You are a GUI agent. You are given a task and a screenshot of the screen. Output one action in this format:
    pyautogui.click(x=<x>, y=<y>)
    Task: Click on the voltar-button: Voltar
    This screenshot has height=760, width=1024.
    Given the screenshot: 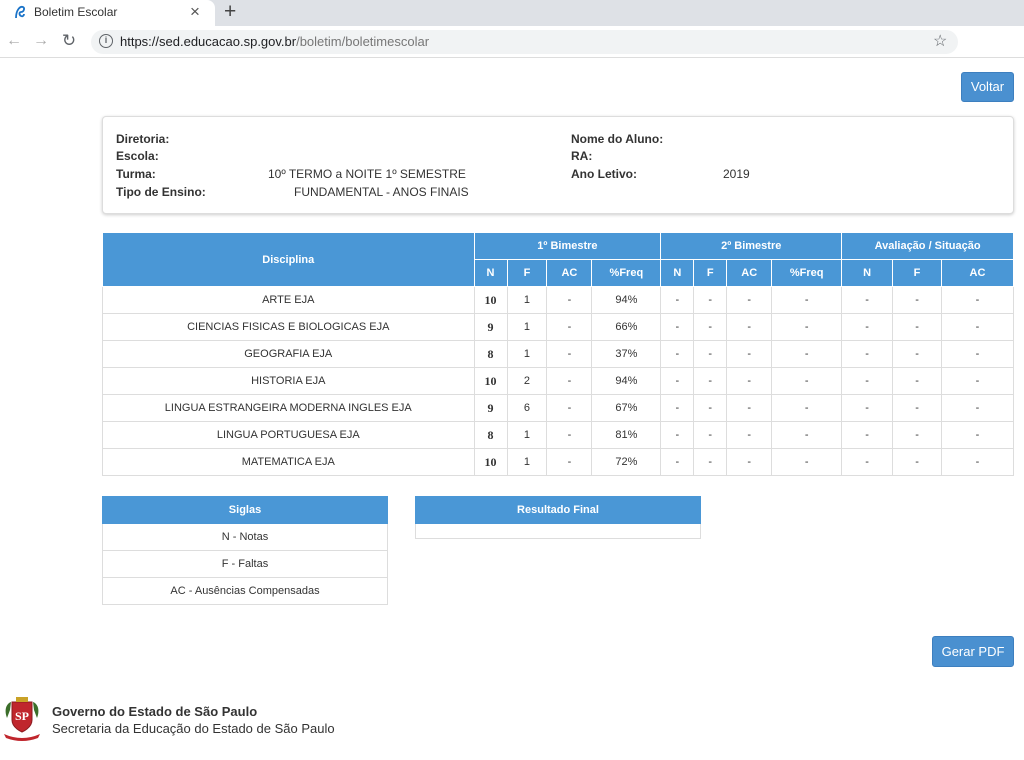 What is the action you would take?
    pyautogui.click(x=987, y=87)
    